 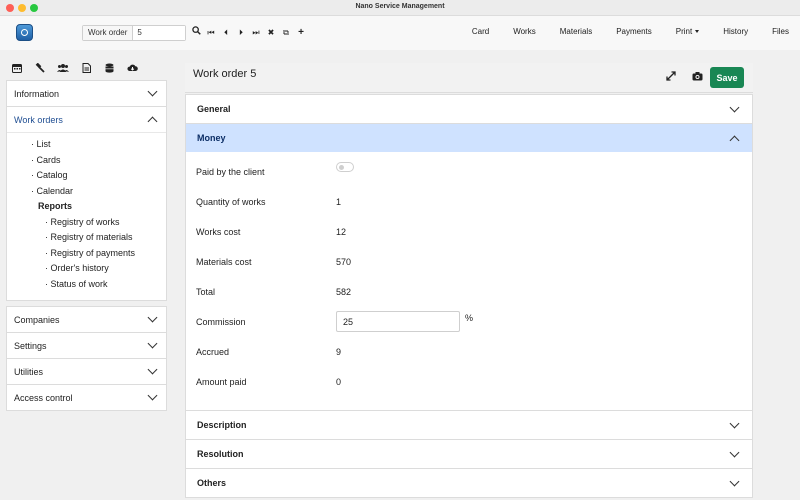 I want to click on total-value: 582, so click(x=344, y=292).